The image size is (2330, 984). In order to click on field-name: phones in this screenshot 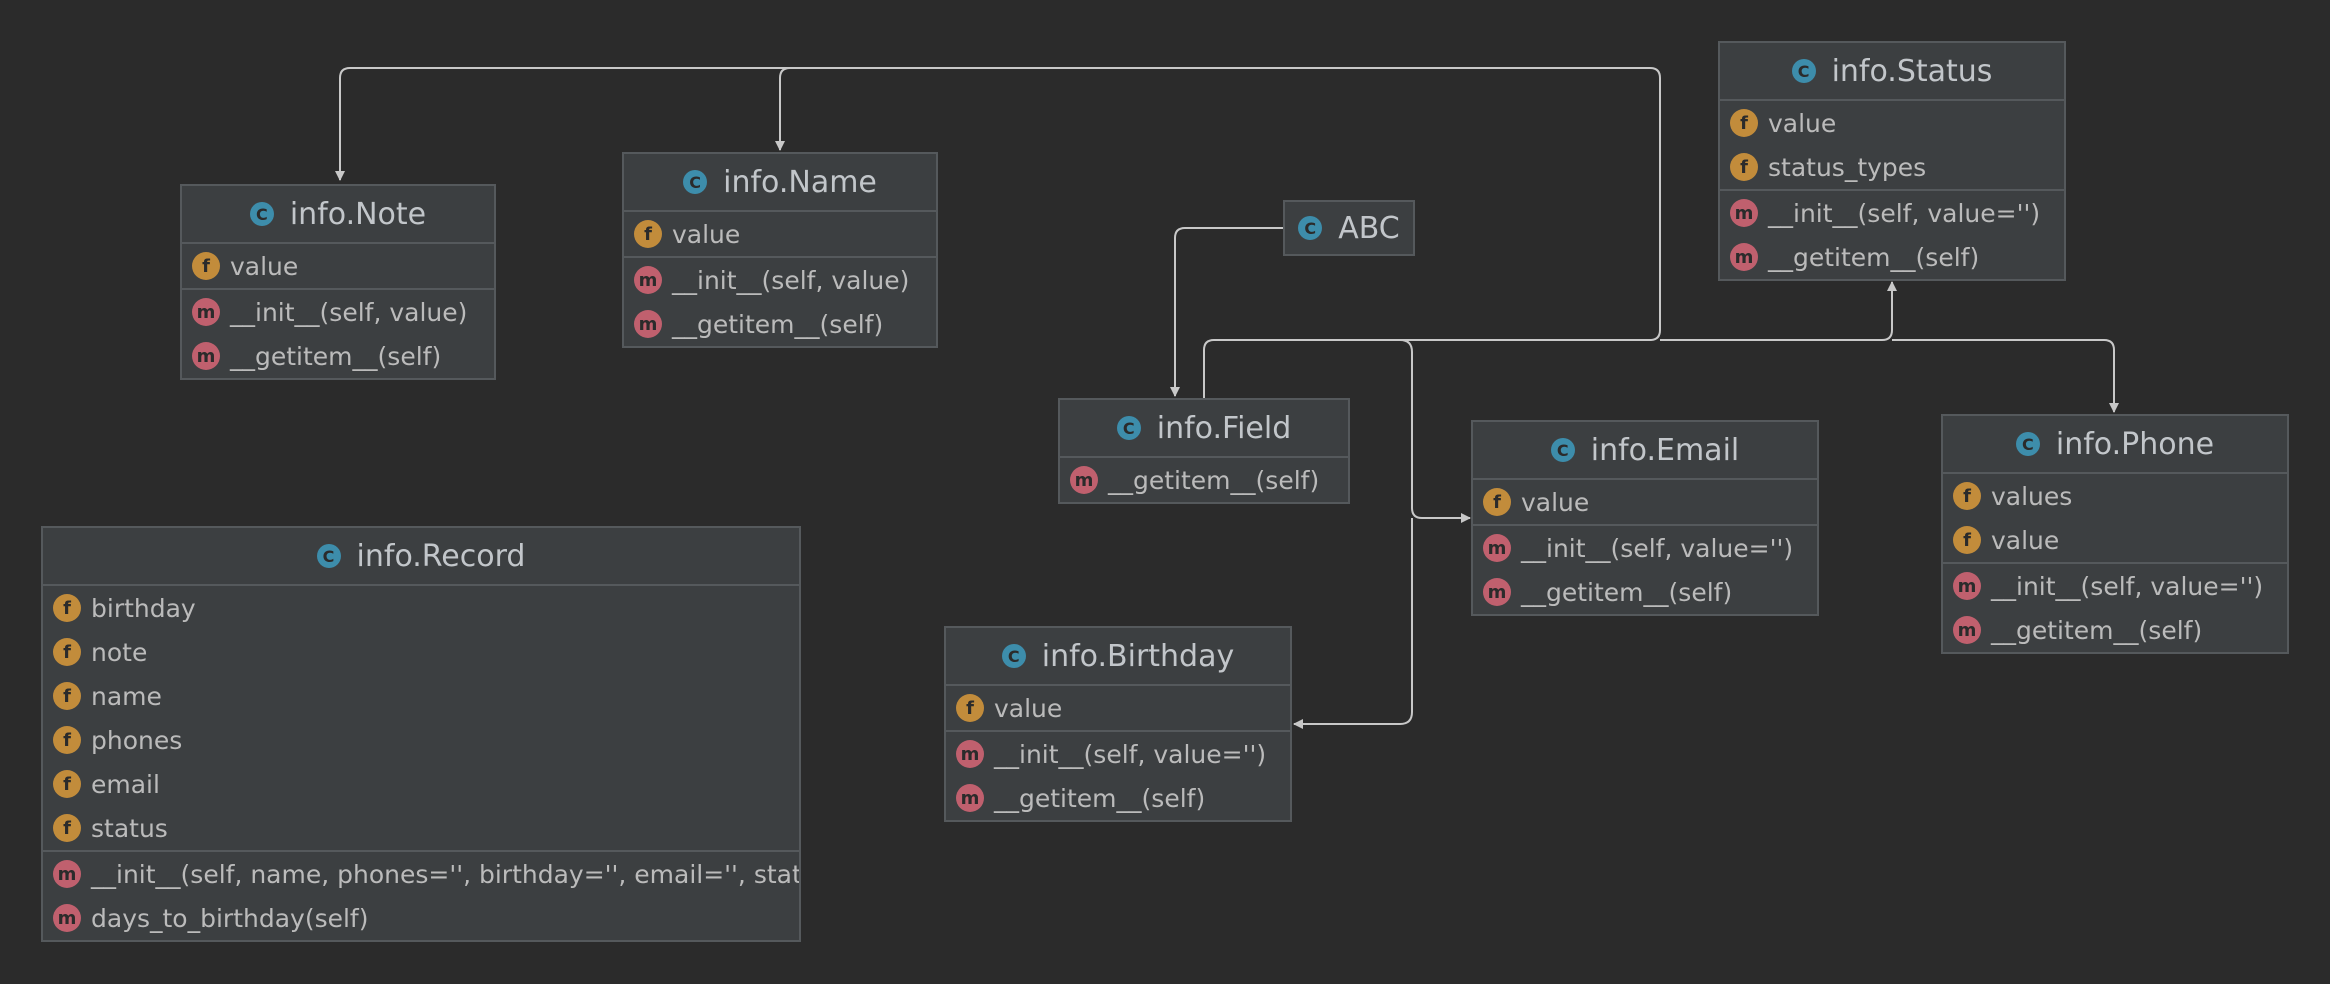, I will do `click(137, 740)`.